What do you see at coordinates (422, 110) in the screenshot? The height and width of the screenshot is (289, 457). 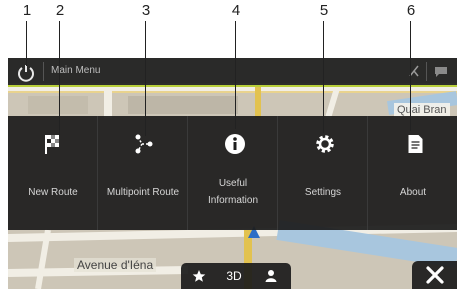 I see `street-label: Quai Bran` at bounding box center [422, 110].